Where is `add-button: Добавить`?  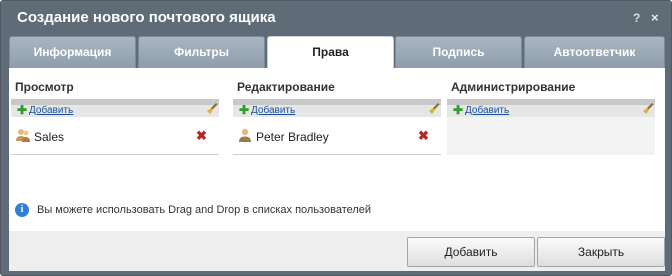 add-button: Добавить is located at coordinates (471, 252).